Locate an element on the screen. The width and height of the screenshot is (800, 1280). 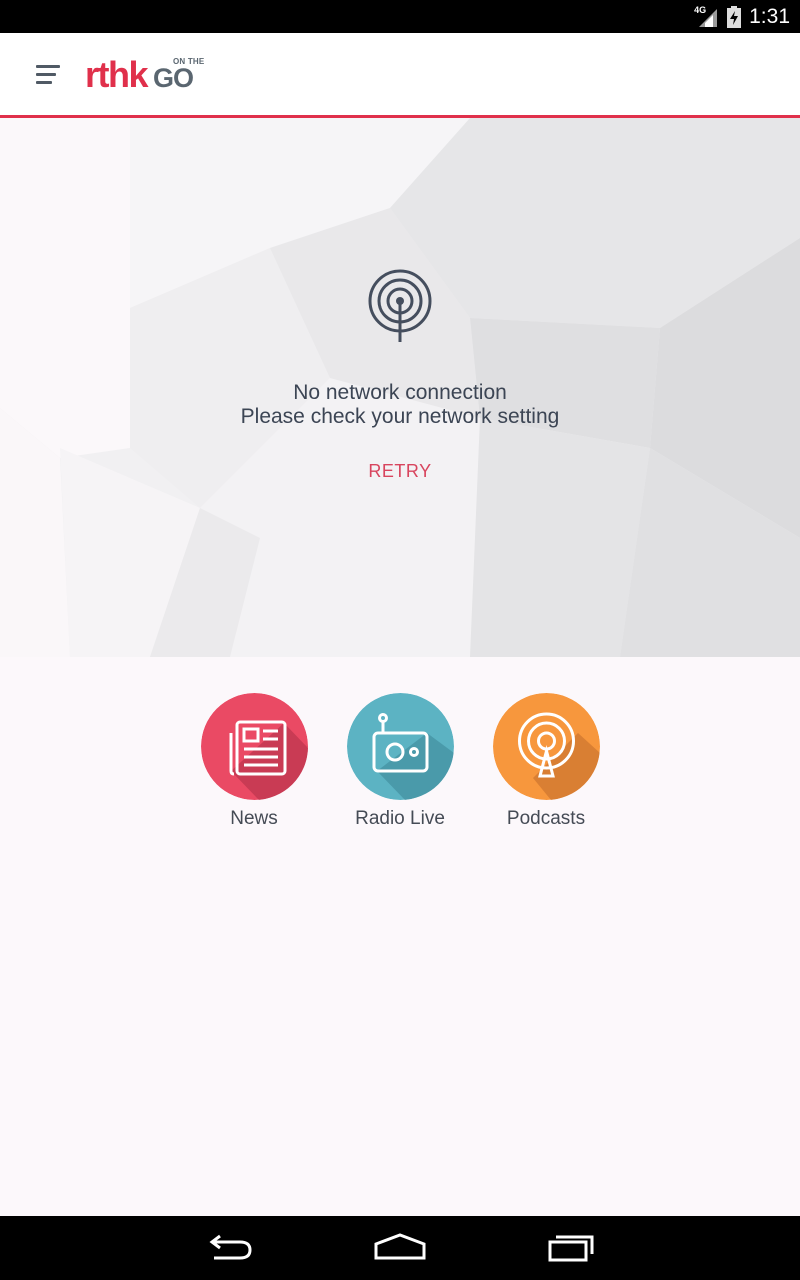
error-subtitle: Please check your network setting is located at coordinates (400, 416).